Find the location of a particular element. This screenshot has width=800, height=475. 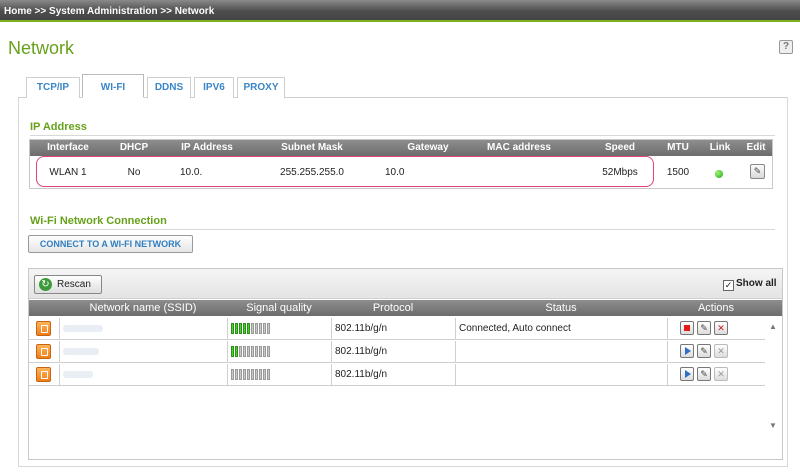

cell-gateway: 10.0 is located at coordinates (395, 172).